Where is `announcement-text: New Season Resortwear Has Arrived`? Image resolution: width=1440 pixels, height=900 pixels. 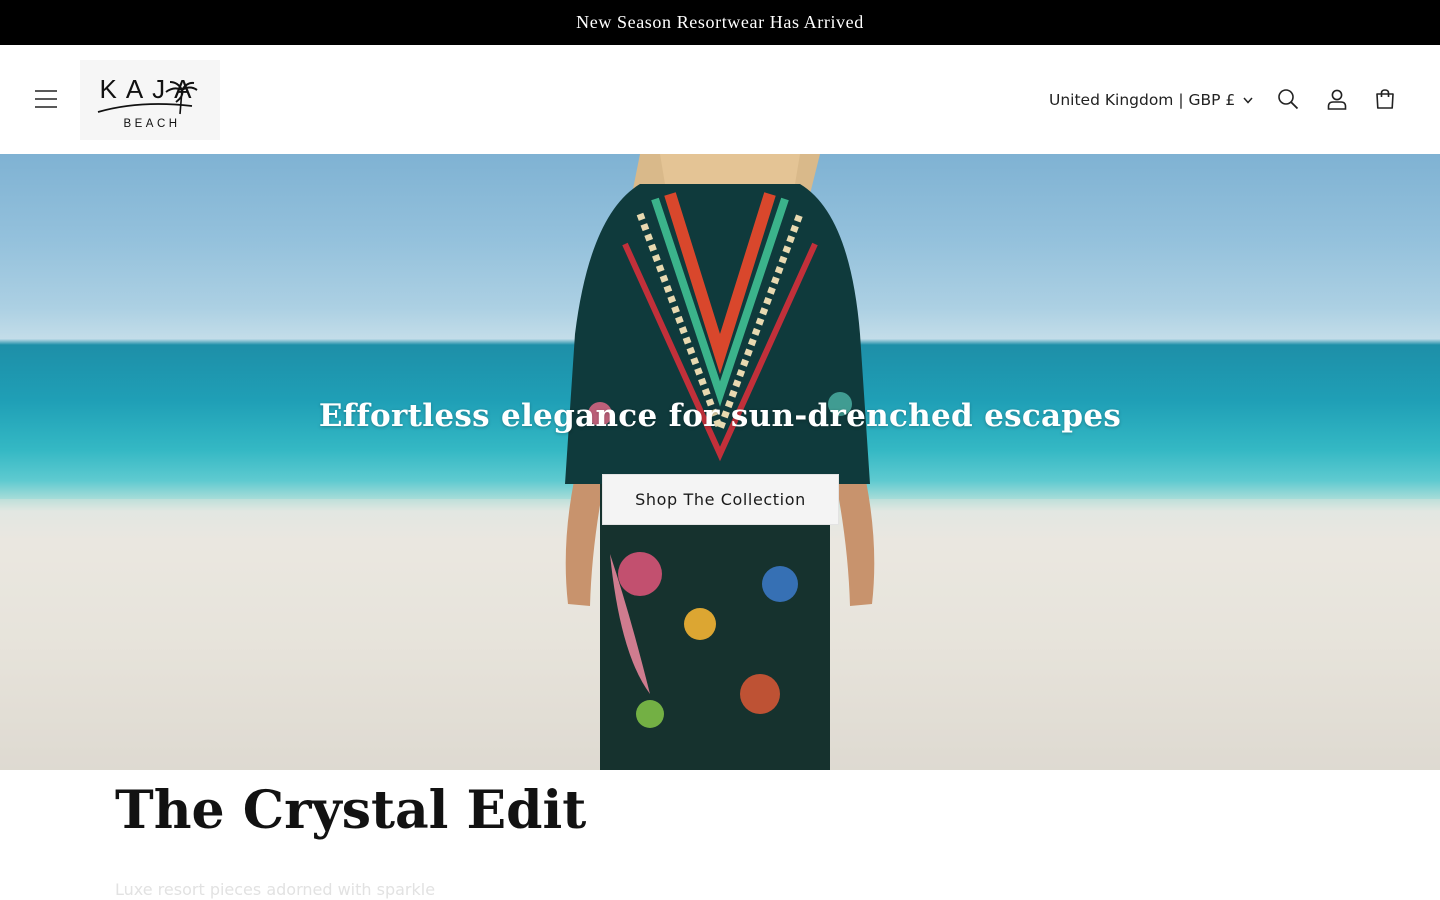 announcement-text: New Season Resortwear Has Arrived is located at coordinates (720, 22).